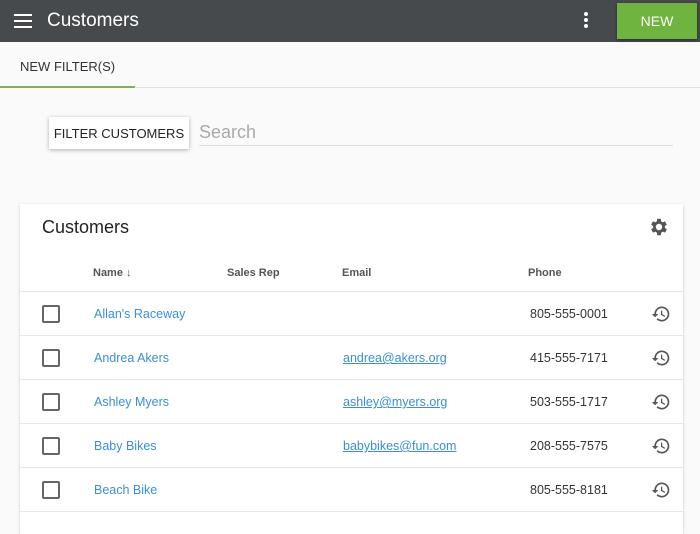 The width and height of the screenshot is (700, 534). What do you see at coordinates (253, 273) in the screenshot?
I see `column-header-sales-rep: Sales Rep` at bounding box center [253, 273].